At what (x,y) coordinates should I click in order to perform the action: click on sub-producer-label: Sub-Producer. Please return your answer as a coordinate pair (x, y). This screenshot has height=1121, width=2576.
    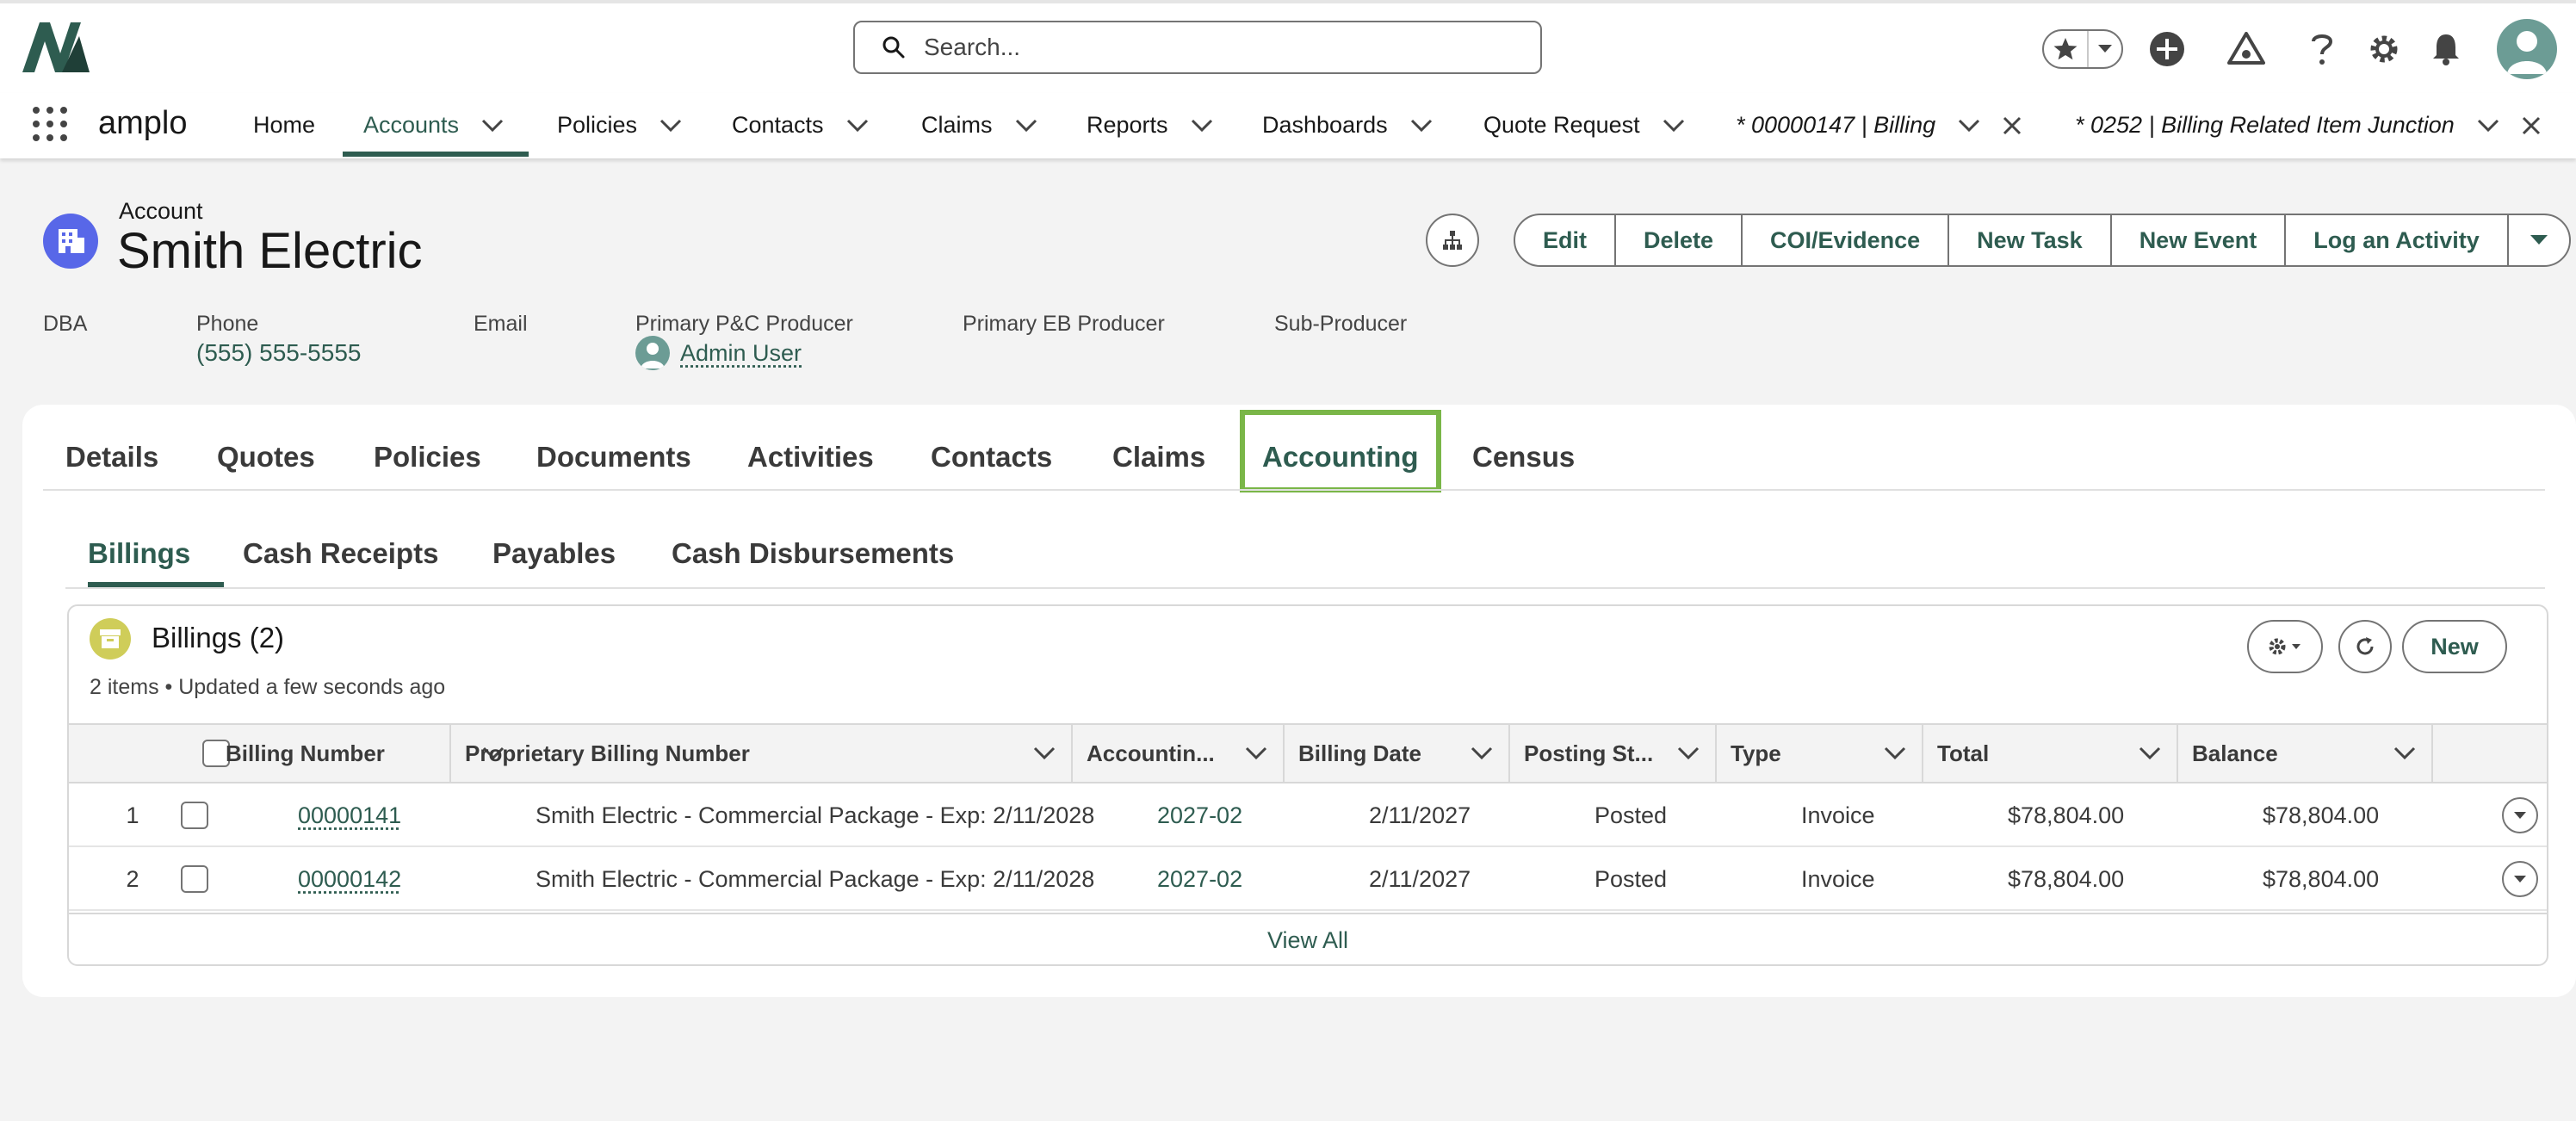
    Looking at the image, I should click on (1341, 324).